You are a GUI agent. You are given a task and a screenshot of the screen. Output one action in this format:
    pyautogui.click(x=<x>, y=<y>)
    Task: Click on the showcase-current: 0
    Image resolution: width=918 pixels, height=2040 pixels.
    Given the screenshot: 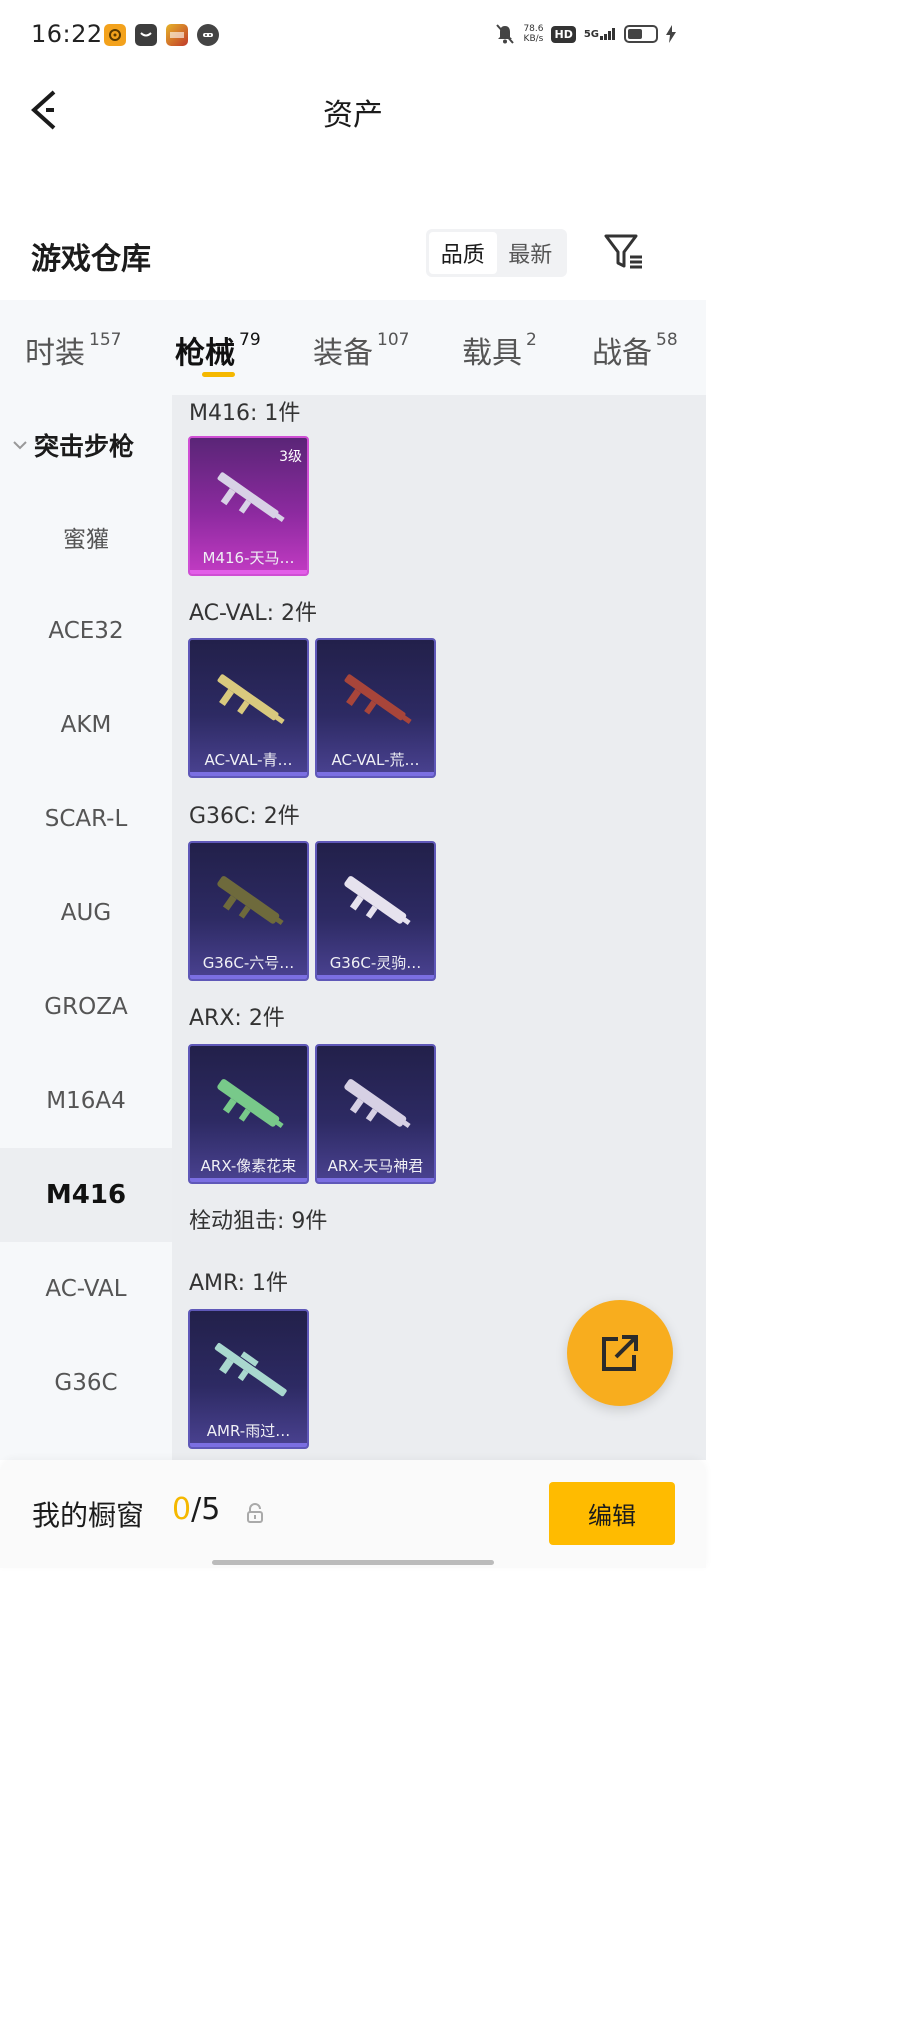 What is the action you would take?
    pyautogui.click(x=182, y=1509)
    